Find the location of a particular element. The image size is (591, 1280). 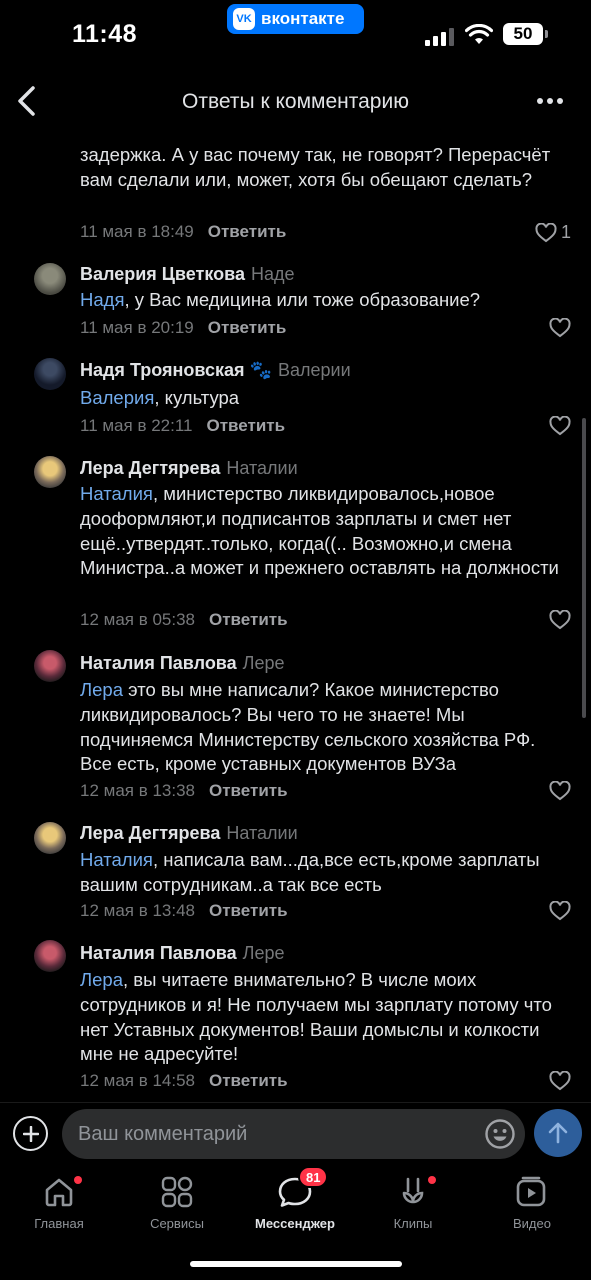

comment-meta: 12 мая в 13:38 Ответить is located at coordinates (184, 791).